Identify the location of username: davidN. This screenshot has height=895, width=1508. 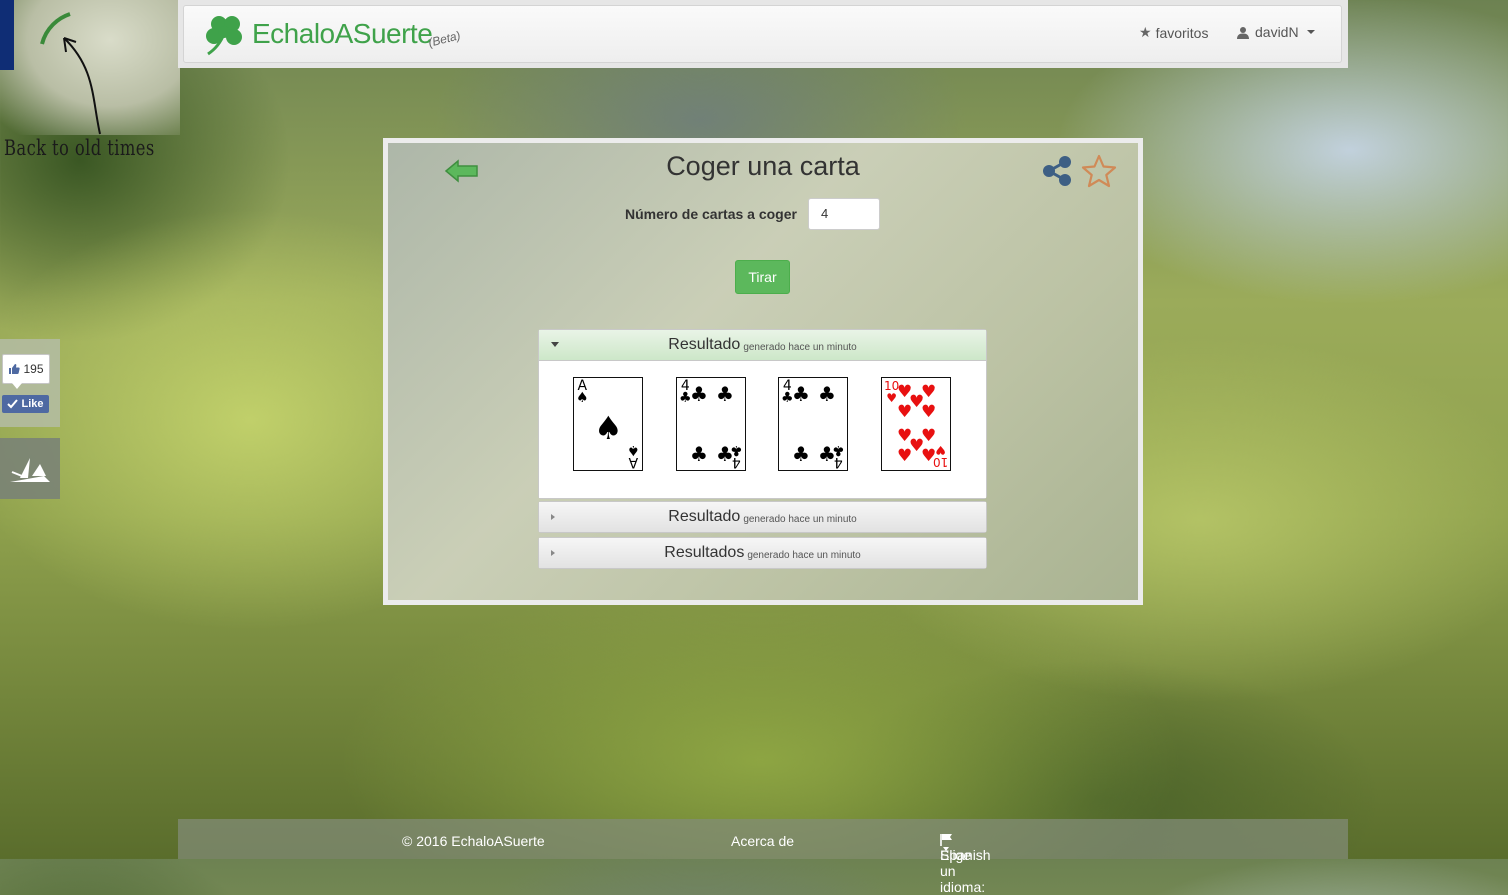
(1277, 32).